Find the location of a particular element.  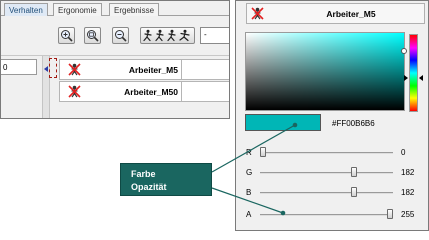

zoom-out-icon is located at coordinates (121, 36).